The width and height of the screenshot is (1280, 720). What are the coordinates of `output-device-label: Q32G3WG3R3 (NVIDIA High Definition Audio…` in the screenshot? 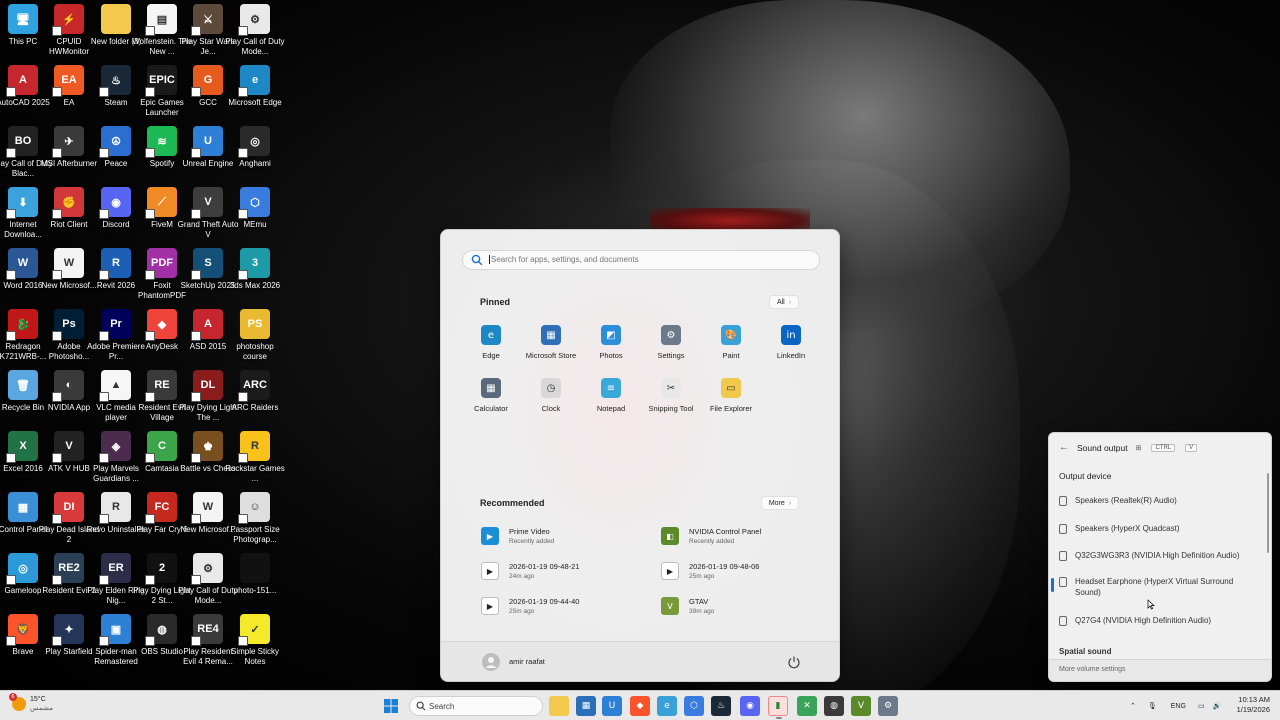 It's located at (1157, 555).